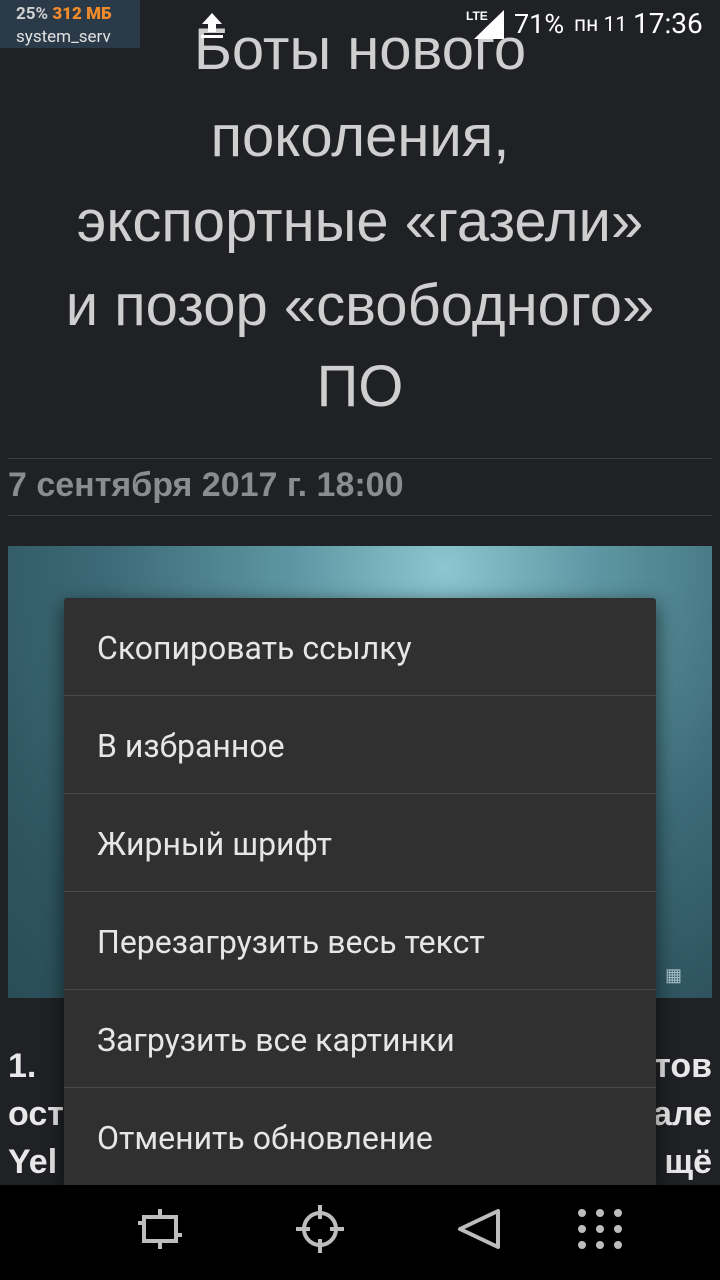 The height and width of the screenshot is (1280, 720). What do you see at coordinates (265, 1138) in the screenshot?
I see `menu-item-label: Отменить обновление` at bounding box center [265, 1138].